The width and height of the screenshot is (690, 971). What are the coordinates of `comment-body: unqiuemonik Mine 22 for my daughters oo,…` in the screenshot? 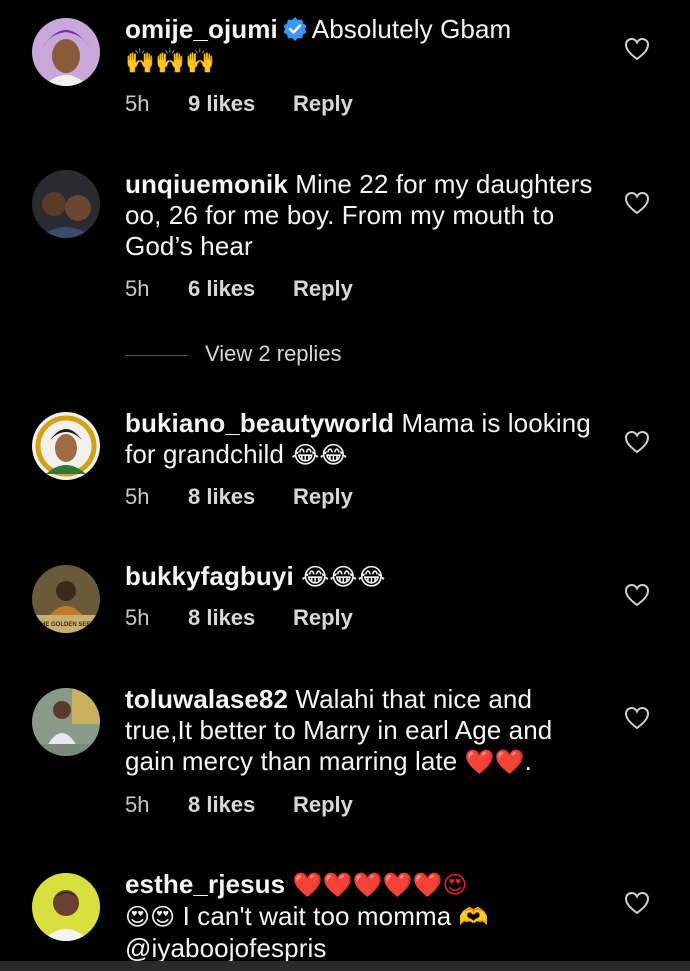 It's located at (362, 215).